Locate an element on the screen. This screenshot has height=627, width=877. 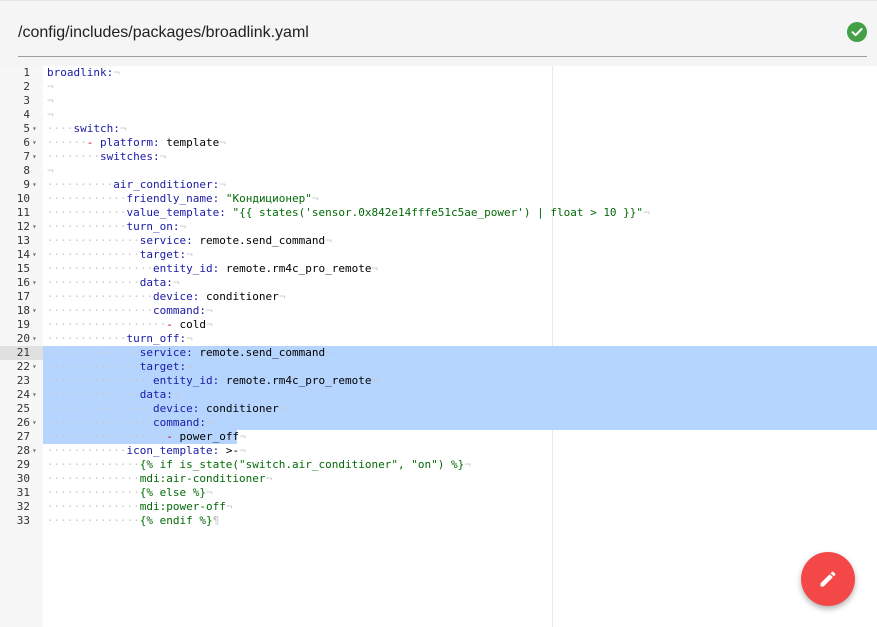
code-line: 28 ▾ ············icon_template: >-¬ is located at coordinates (438, 451).